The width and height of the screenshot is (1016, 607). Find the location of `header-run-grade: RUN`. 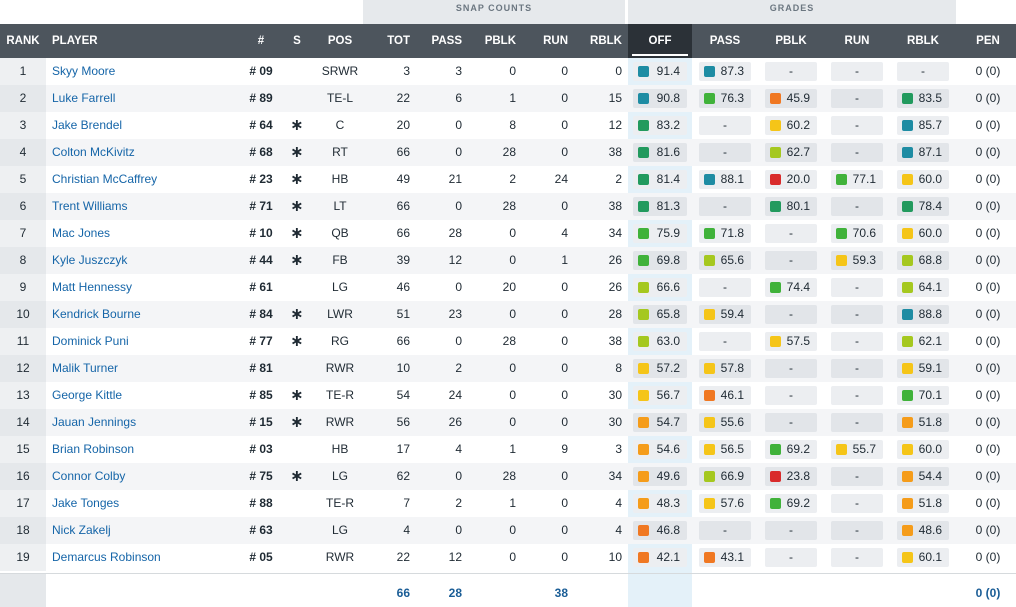

header-run-grade: RUN is located at coordinates (857, 41).